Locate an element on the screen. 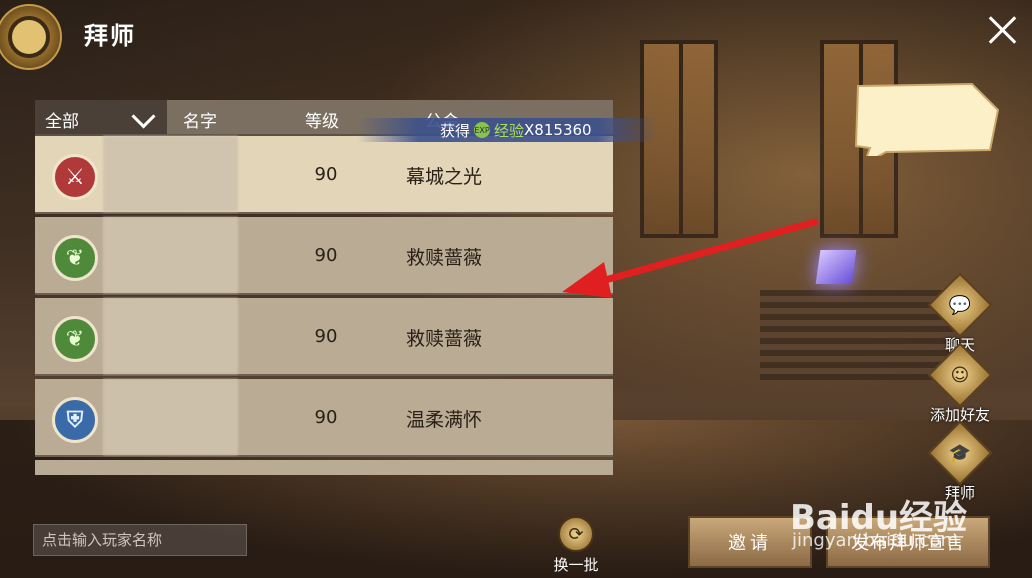  chevron-down-icon is located at coordinates (143, 116).